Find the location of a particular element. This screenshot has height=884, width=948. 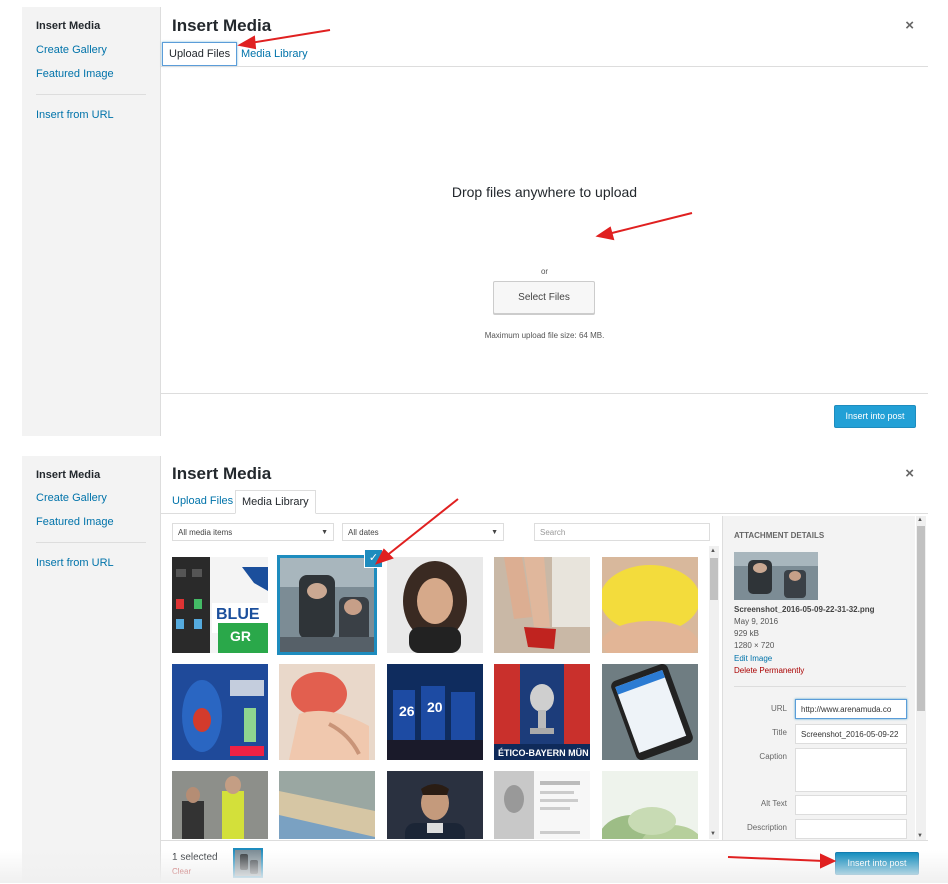

attachment-date: May 9, 2016 is located at coordinates (756, 621).